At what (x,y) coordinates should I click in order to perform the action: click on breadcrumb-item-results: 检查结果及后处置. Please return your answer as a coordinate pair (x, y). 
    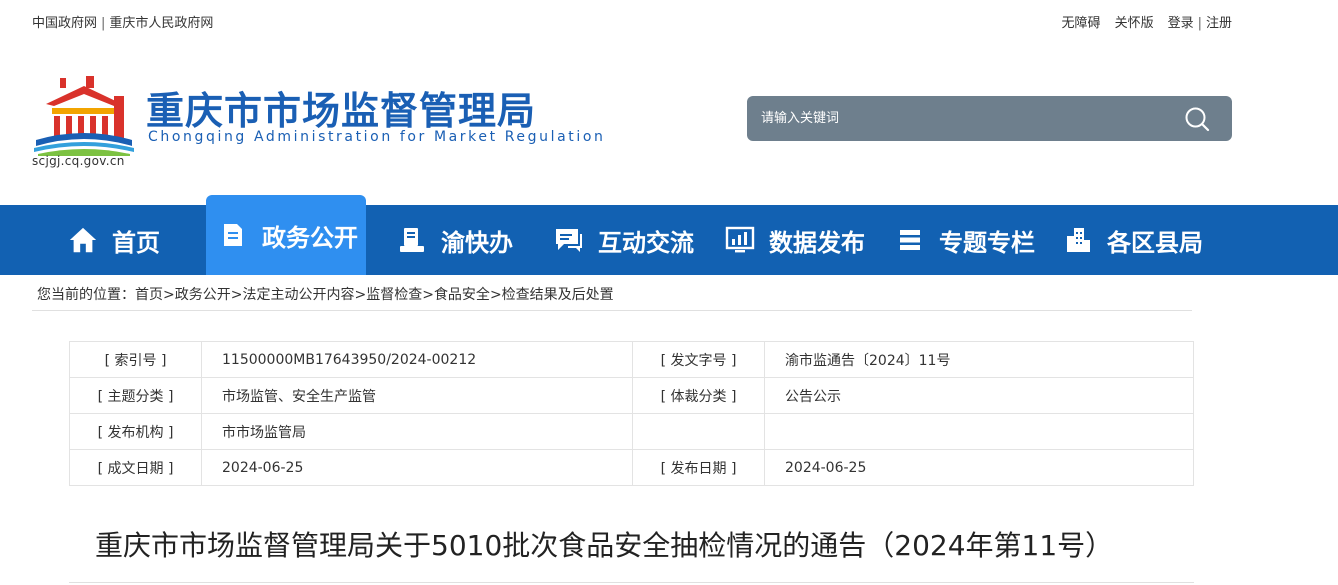
    Looking at the image, I should click on (558, 295).